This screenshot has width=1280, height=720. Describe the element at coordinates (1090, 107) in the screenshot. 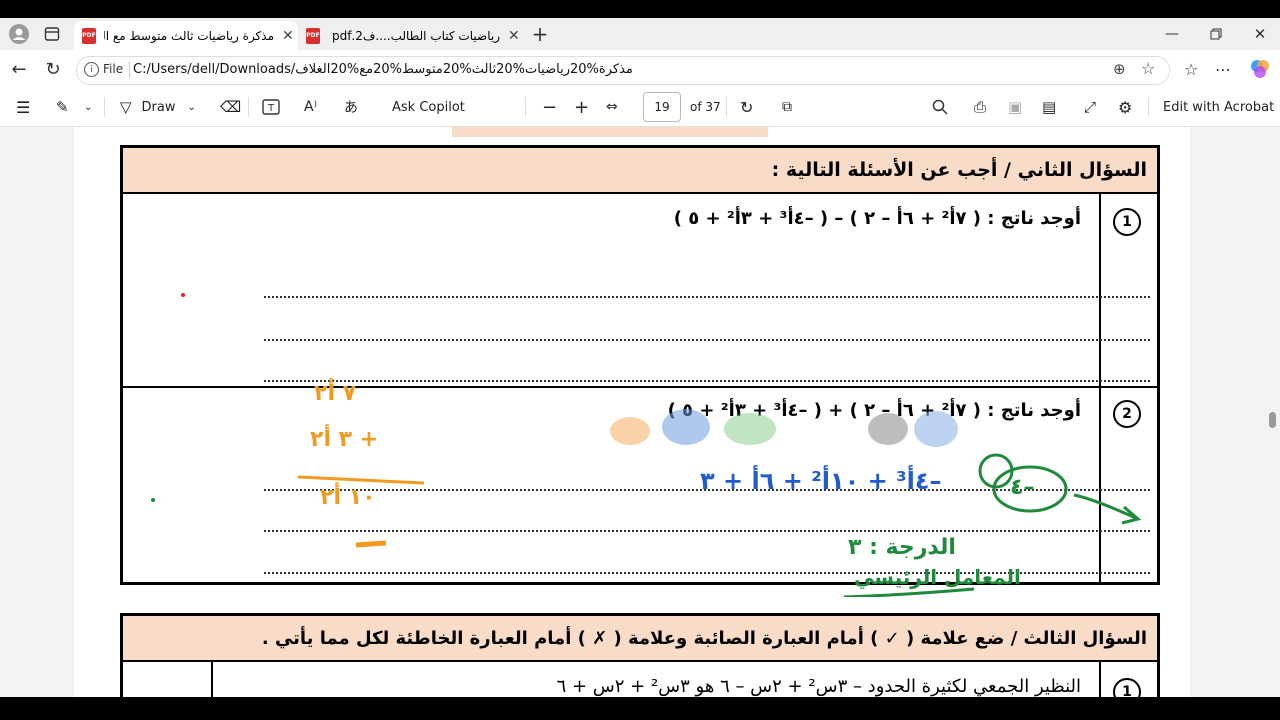

I see `fullscreen-icon: ⤢` at that location.